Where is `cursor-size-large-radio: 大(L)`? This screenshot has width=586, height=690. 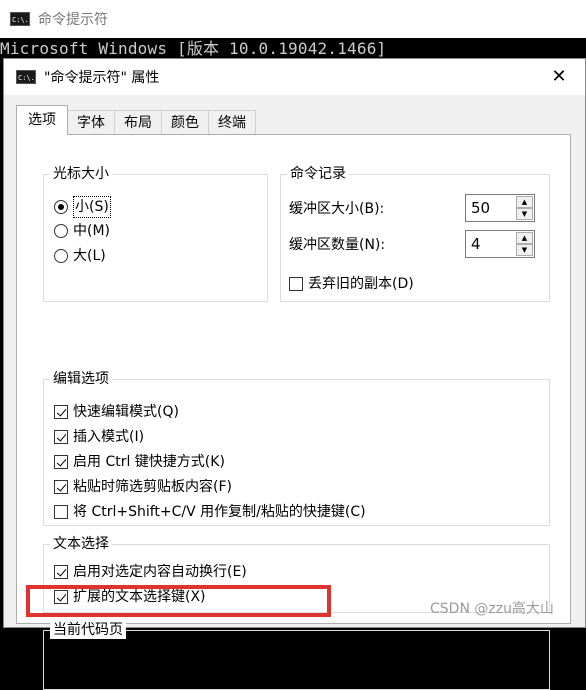 cursor-size-large-radio: 大(L) is located at coordinates (80, 256).